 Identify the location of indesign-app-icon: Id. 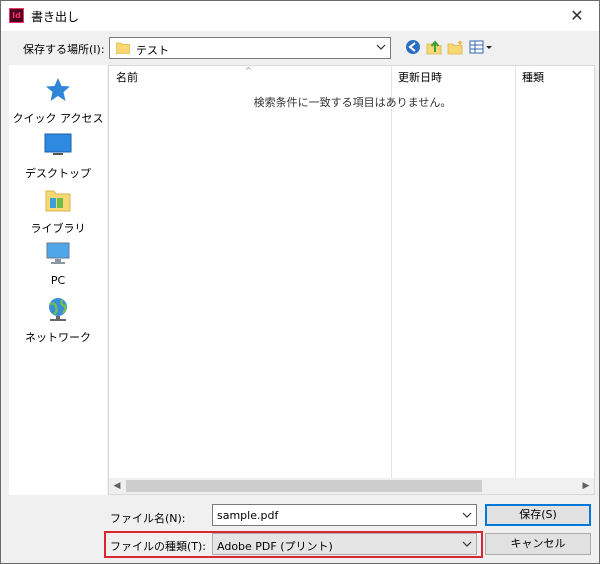
(16, 15).